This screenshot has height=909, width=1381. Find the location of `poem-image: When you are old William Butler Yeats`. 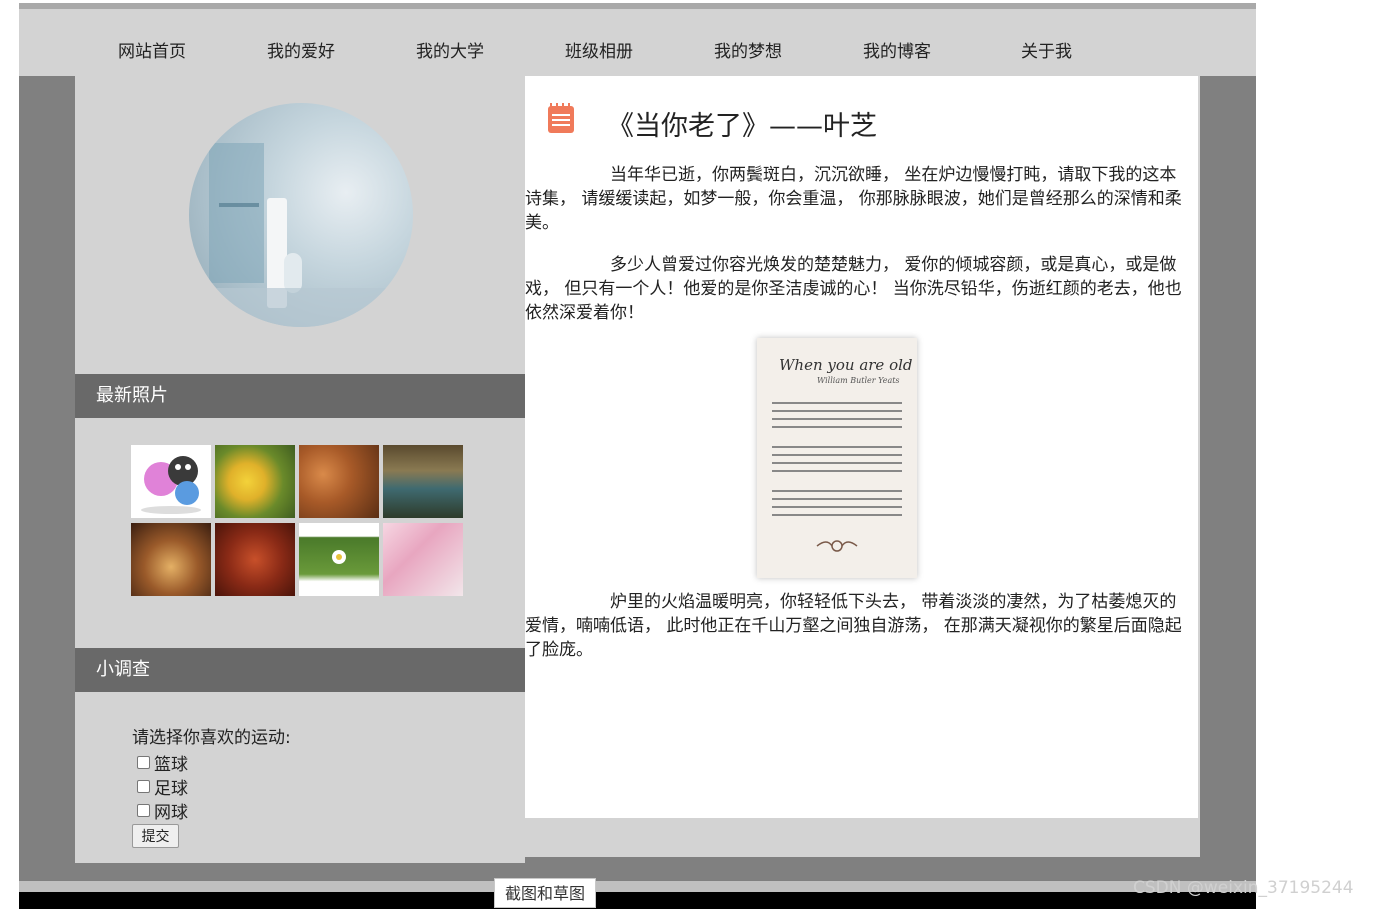

poem-image: When you are old William Butler Yeats is located at coordinates (837, 458).